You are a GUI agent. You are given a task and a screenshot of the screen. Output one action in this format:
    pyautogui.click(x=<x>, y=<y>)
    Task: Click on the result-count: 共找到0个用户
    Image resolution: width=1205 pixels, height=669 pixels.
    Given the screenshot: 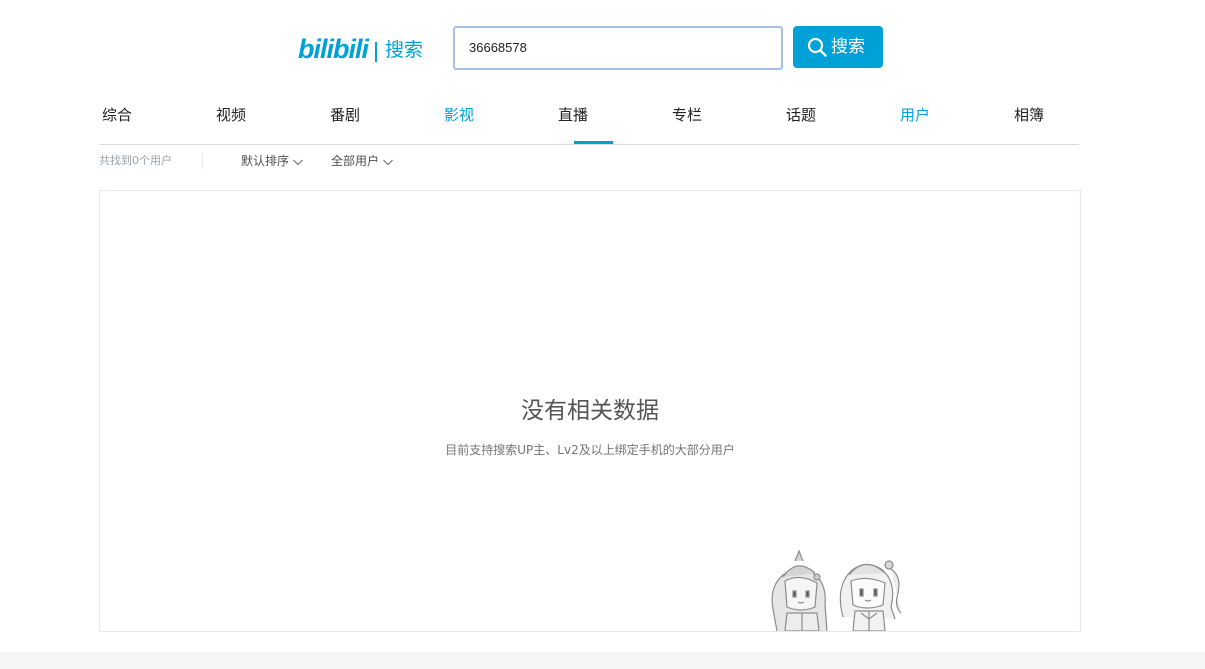 What is the action you would take?
    pyautogui.click(x=135, y=160)
    